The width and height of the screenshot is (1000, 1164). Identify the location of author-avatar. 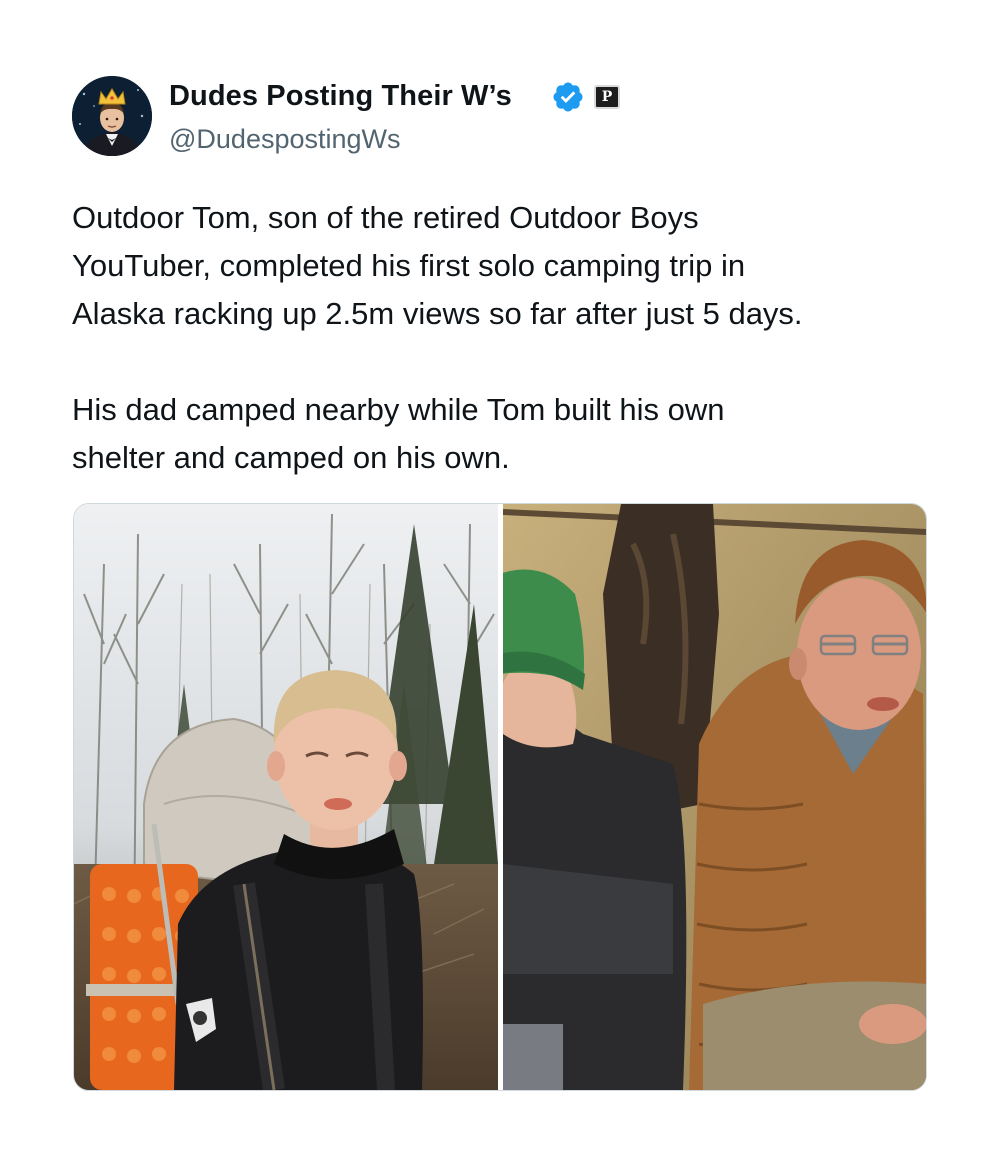
(112, 116).